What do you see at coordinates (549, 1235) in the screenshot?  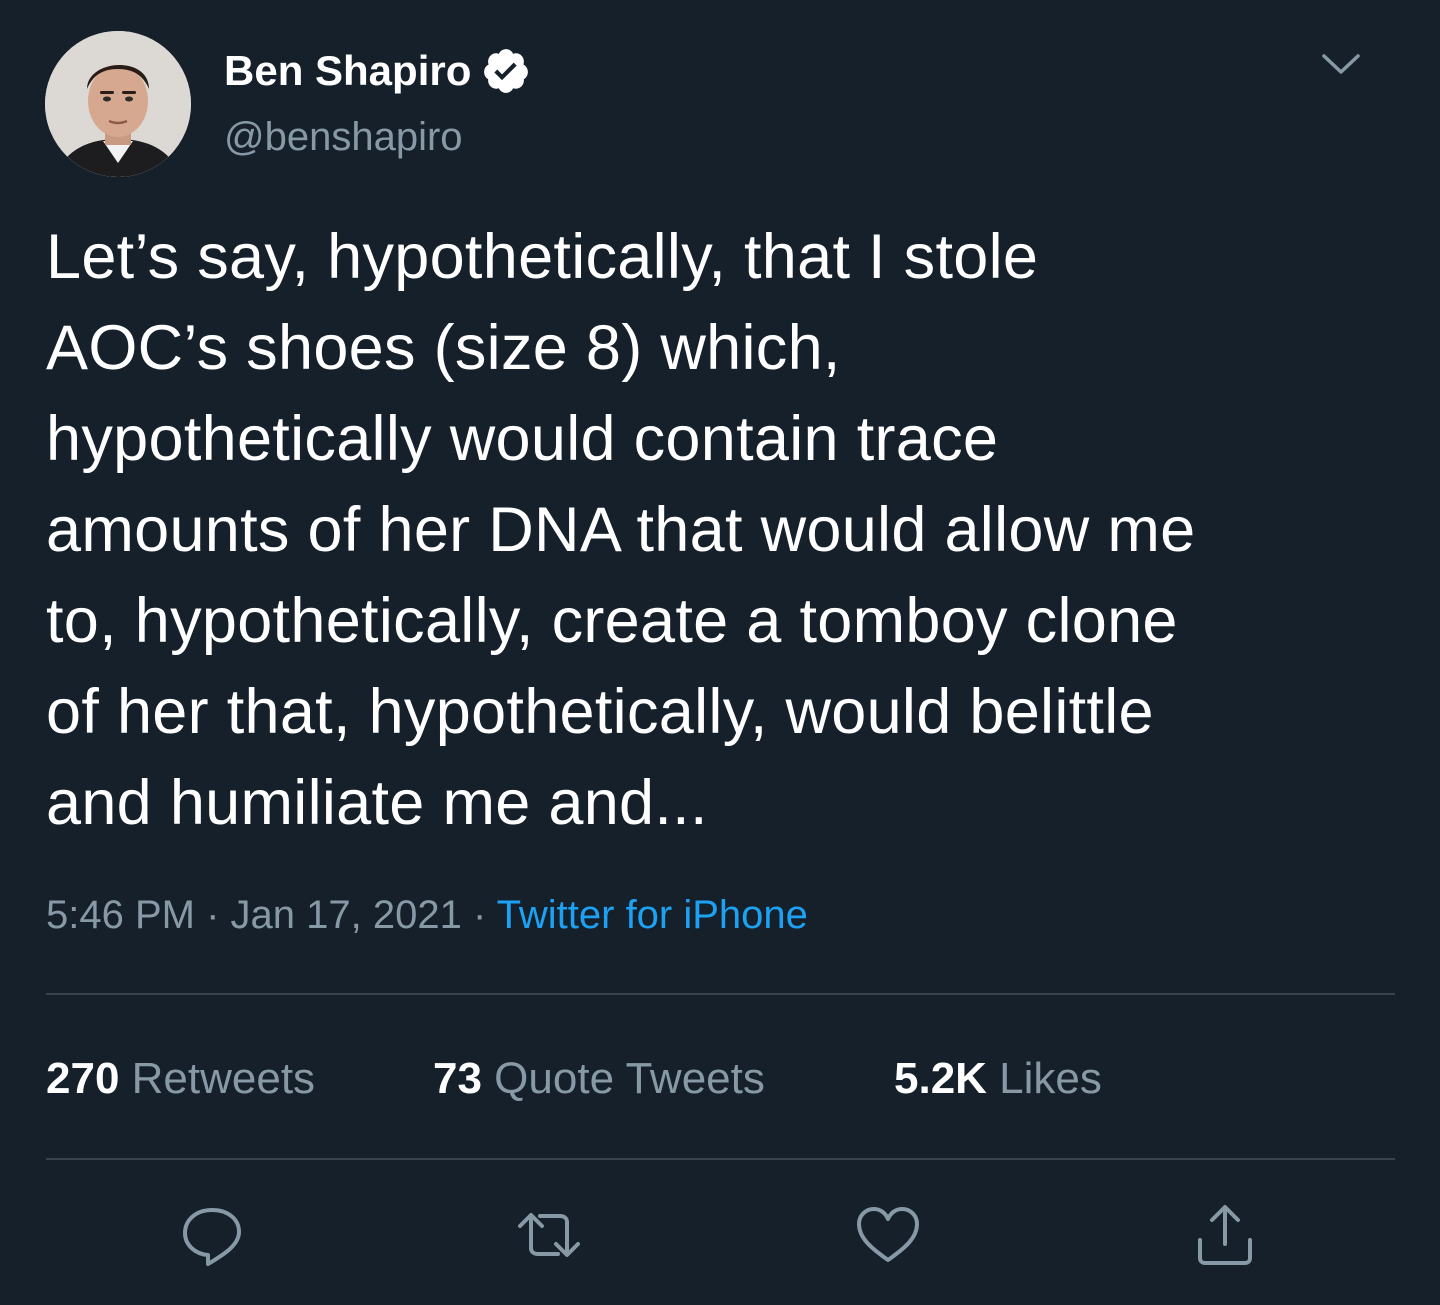 I see `retweet-icon` at bounding box center [549, 1235].